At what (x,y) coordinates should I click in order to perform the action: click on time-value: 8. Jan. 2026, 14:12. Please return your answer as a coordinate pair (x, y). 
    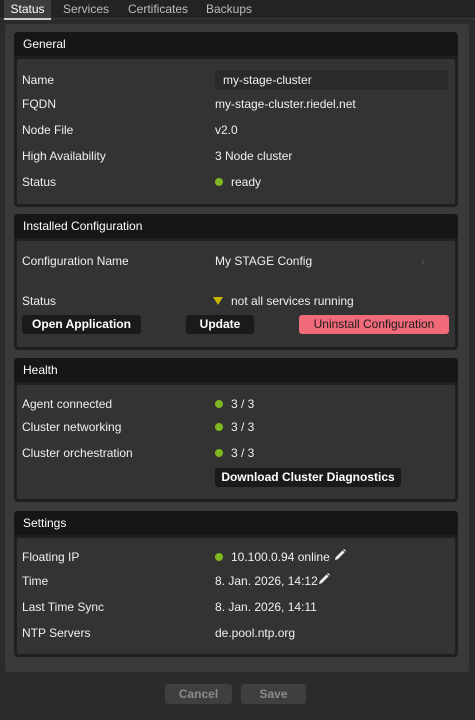
    Looking at the image, I should click on (266, 581).